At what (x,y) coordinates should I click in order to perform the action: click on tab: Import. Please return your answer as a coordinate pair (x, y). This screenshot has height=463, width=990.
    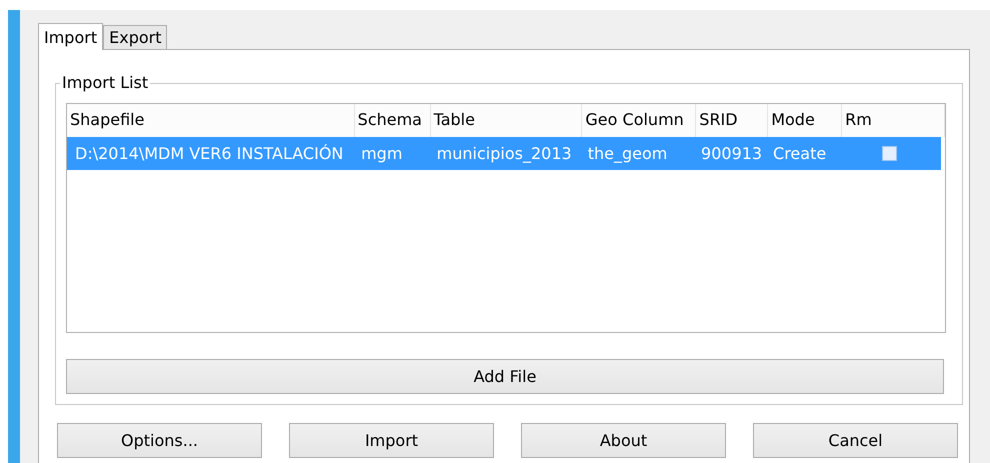
    Looking at the image, I should click on (71, 36).